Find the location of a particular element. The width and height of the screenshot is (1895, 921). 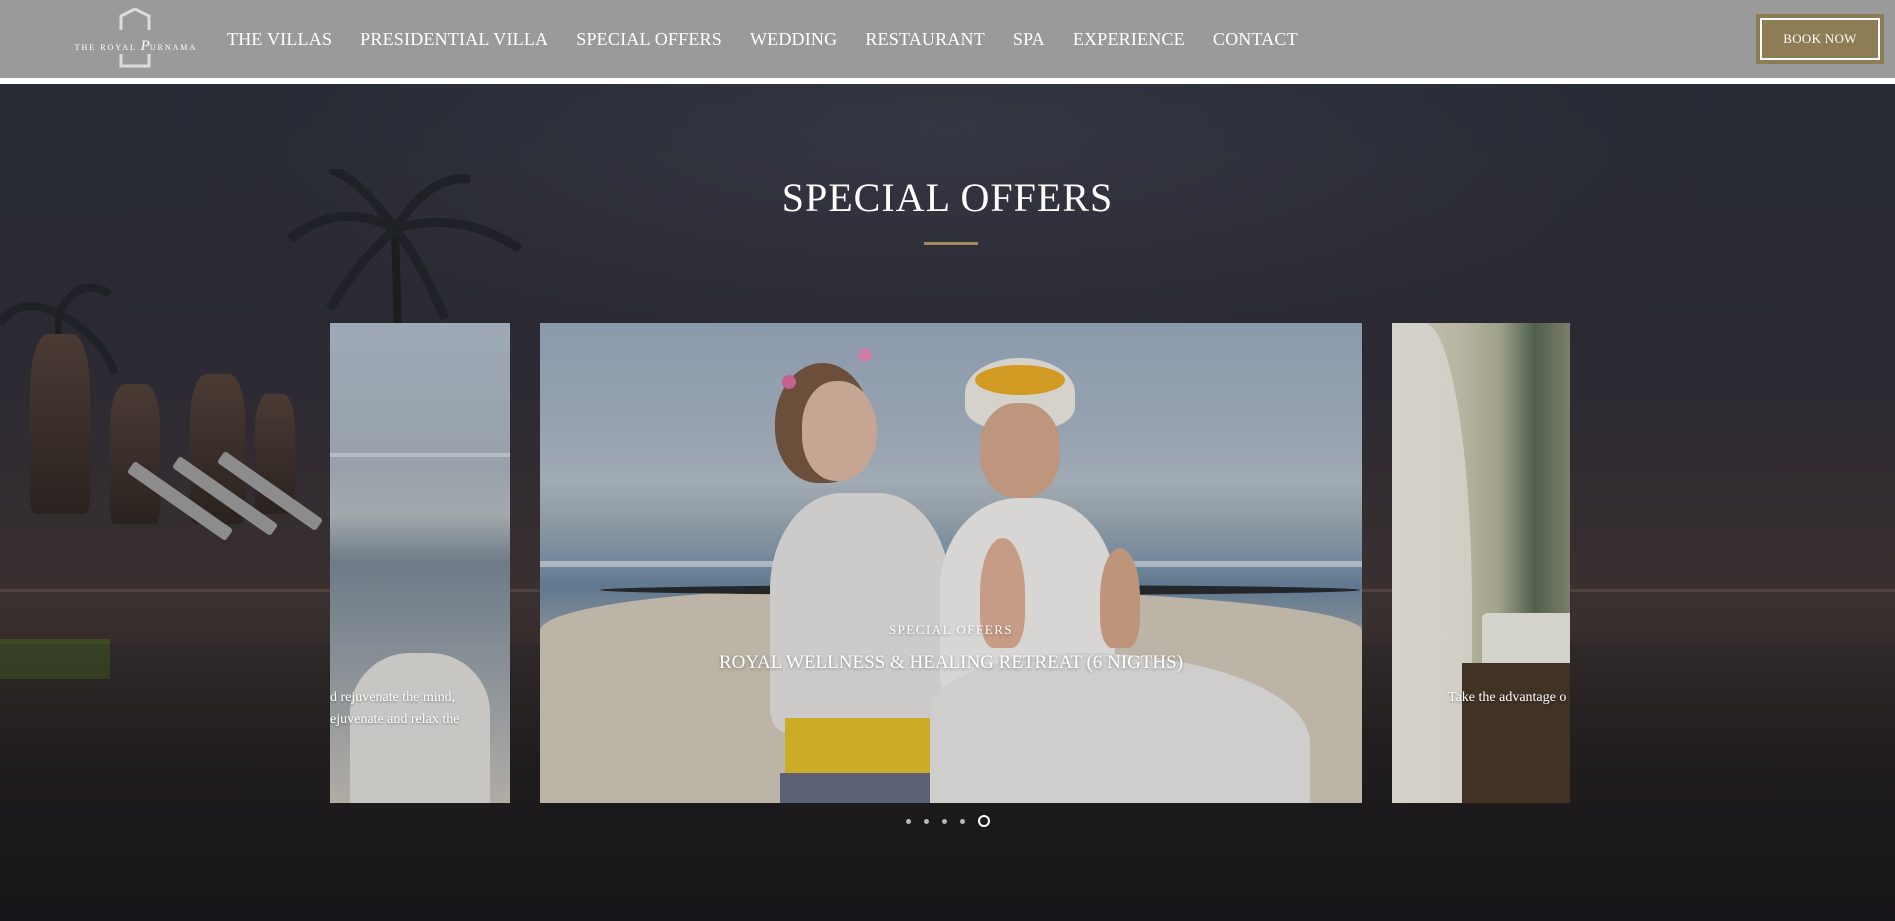

slide-description-line: Take the advantage o is located at coordinates (1507, 697).